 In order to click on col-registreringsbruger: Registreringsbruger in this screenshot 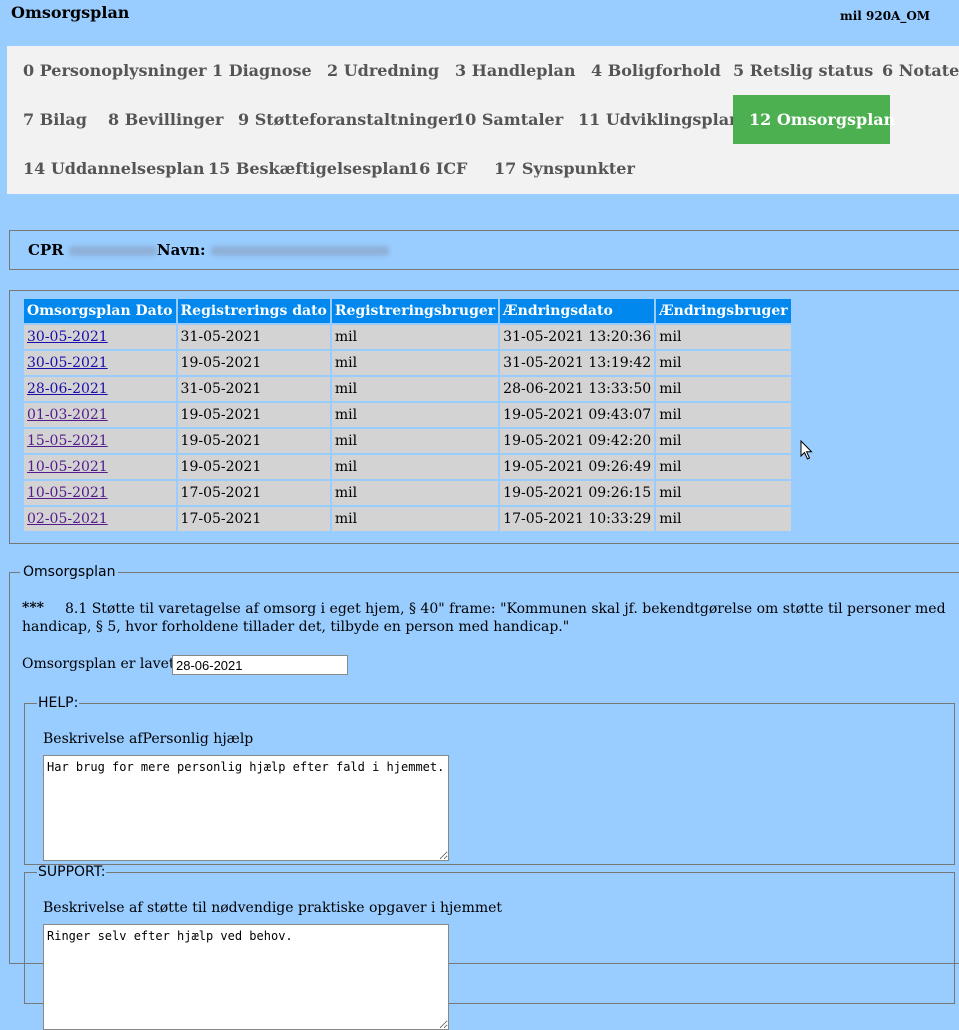, I will do `click(415, 311)`.